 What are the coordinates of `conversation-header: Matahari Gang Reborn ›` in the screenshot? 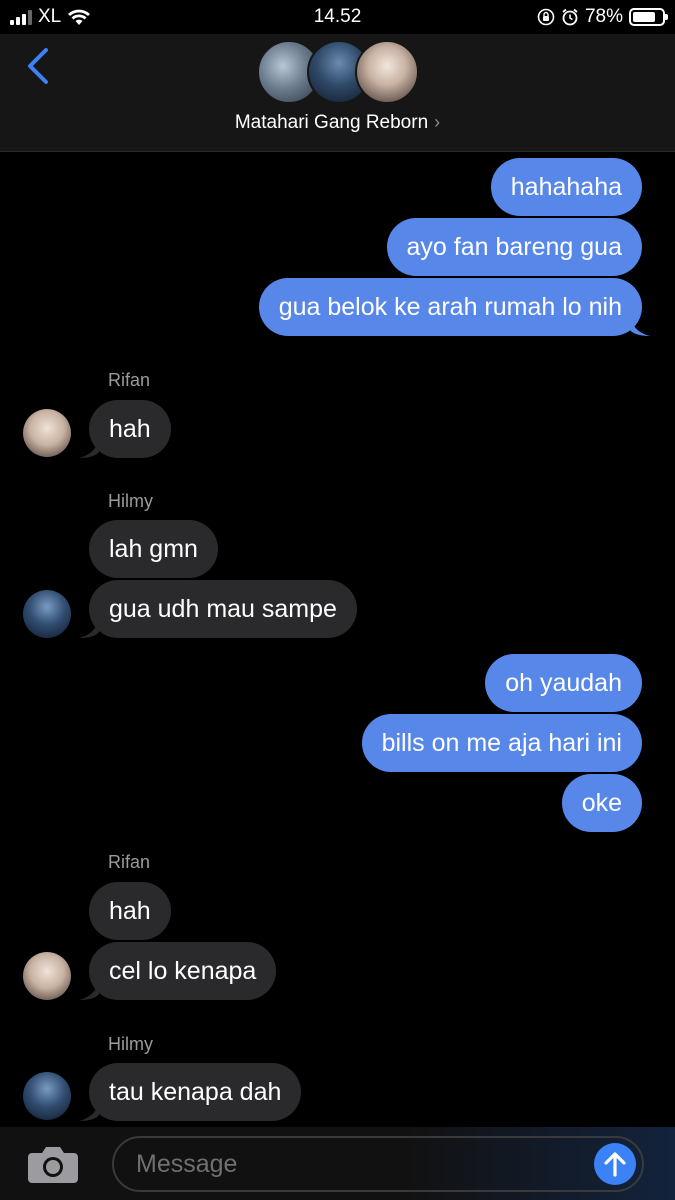 It's located at (337, 93).